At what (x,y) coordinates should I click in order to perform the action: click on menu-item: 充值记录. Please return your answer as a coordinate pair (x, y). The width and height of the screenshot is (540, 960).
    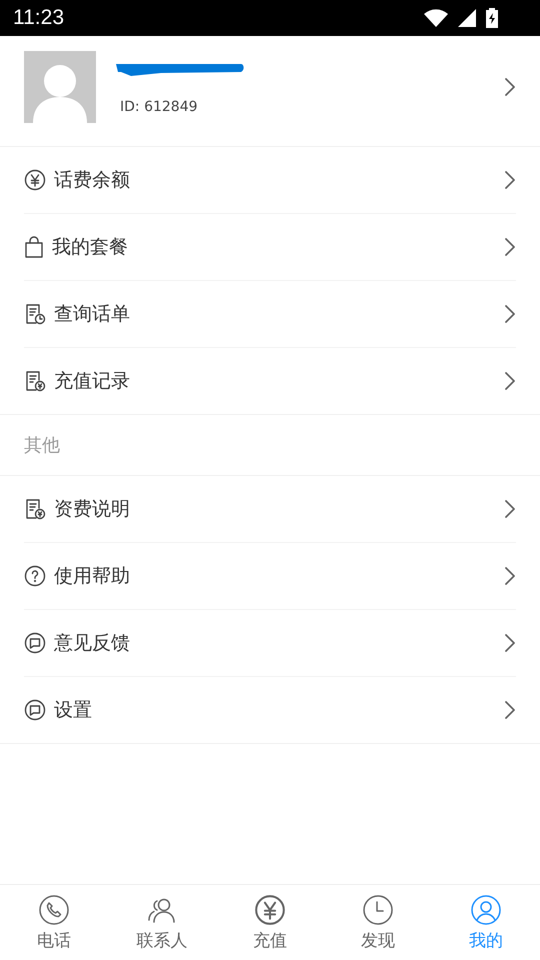
    Looking at the image, I should click on (270, 381).